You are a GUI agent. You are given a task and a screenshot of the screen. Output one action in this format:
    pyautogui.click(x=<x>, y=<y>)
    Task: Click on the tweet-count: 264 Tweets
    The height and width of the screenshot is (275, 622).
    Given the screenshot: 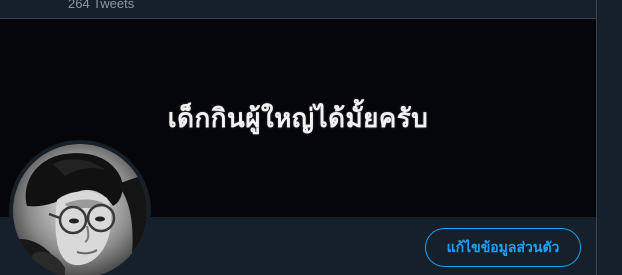 What is the action you would take?
    pyautogui.click(x=101, y=5)
    